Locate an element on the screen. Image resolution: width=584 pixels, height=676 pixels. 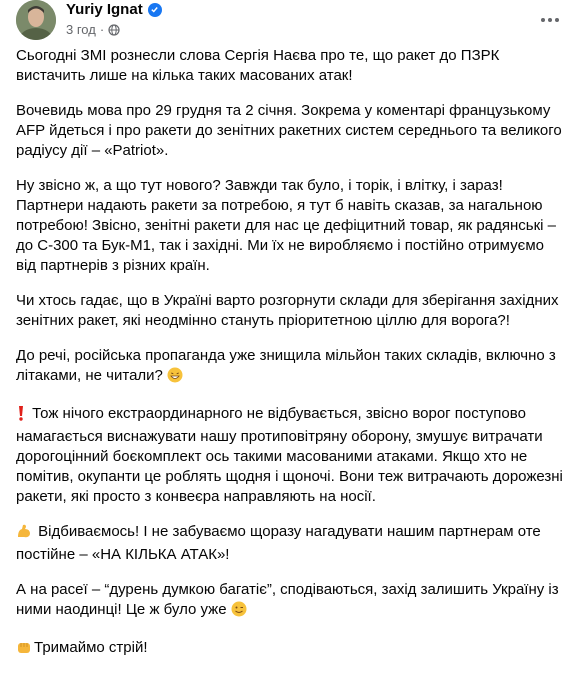
post-timestamp: 3 год is located at coordinates (81, 29).